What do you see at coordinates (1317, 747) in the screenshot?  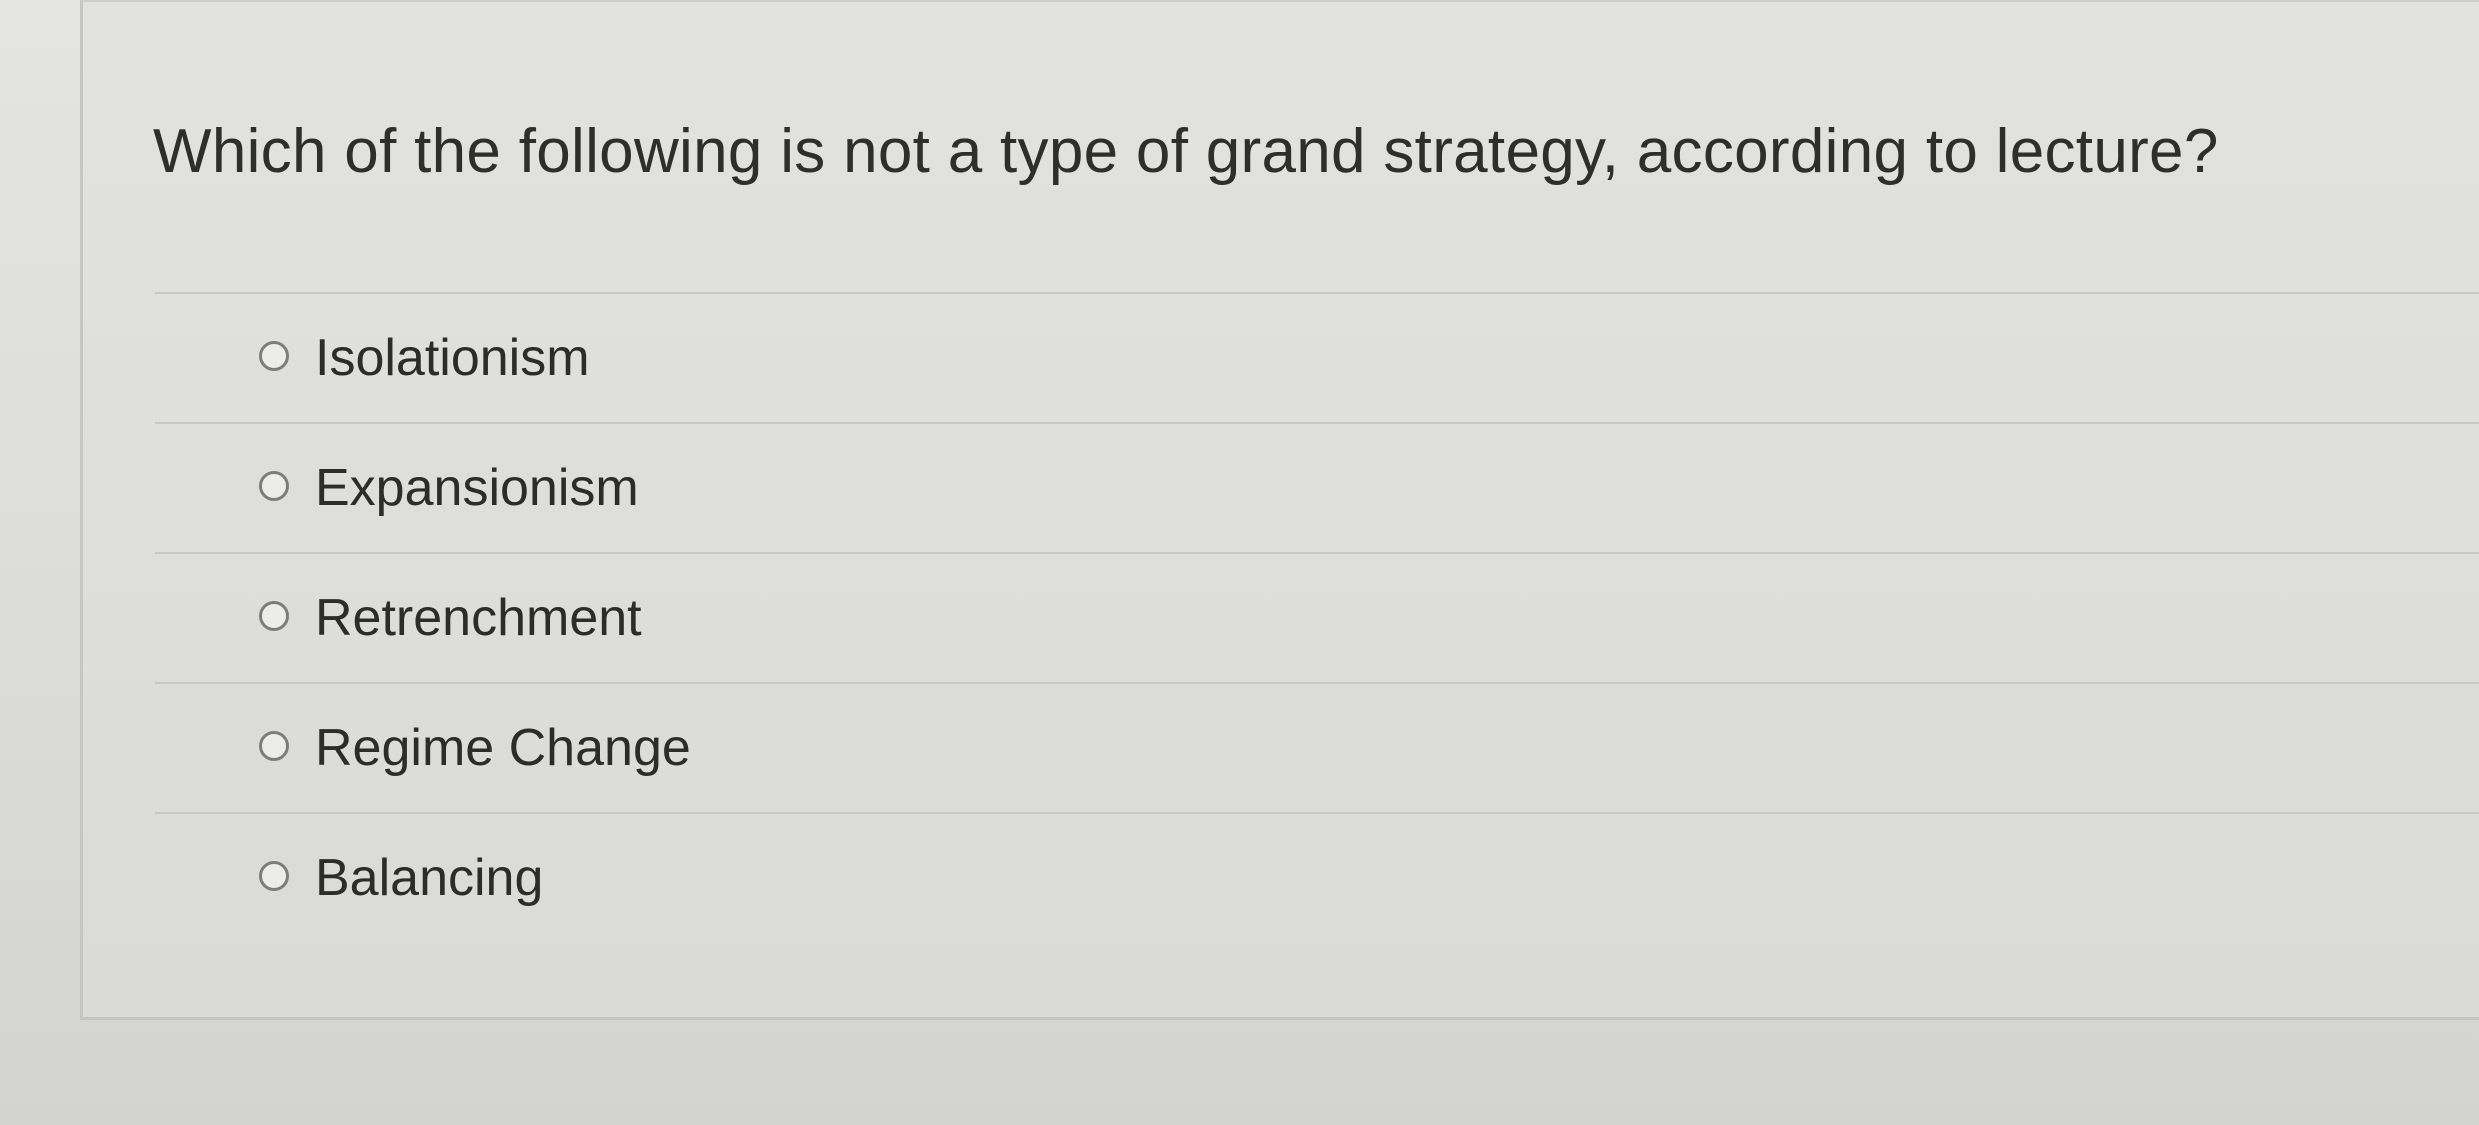 I see `answer-option-regime-change: Regime Change` at bounding box center [1317, 747].